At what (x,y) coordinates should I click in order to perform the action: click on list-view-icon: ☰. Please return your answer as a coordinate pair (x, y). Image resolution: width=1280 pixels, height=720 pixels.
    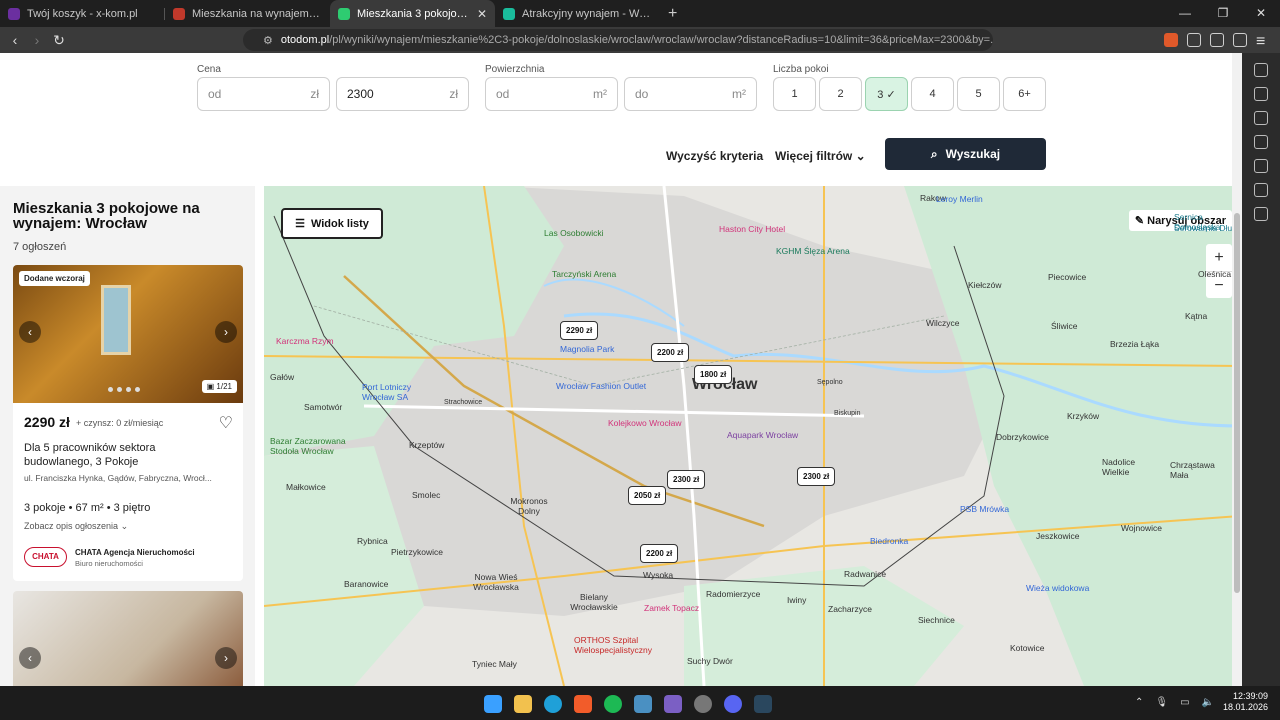
    Looking at the image, I should click on (300, 224).